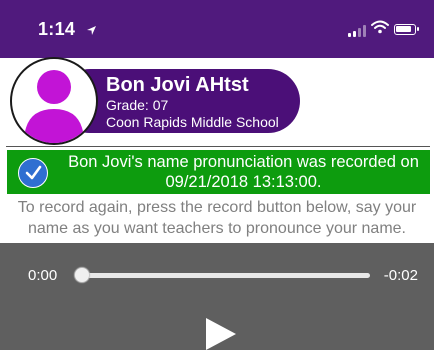  I want to click on status-icons, so click(383, 29).